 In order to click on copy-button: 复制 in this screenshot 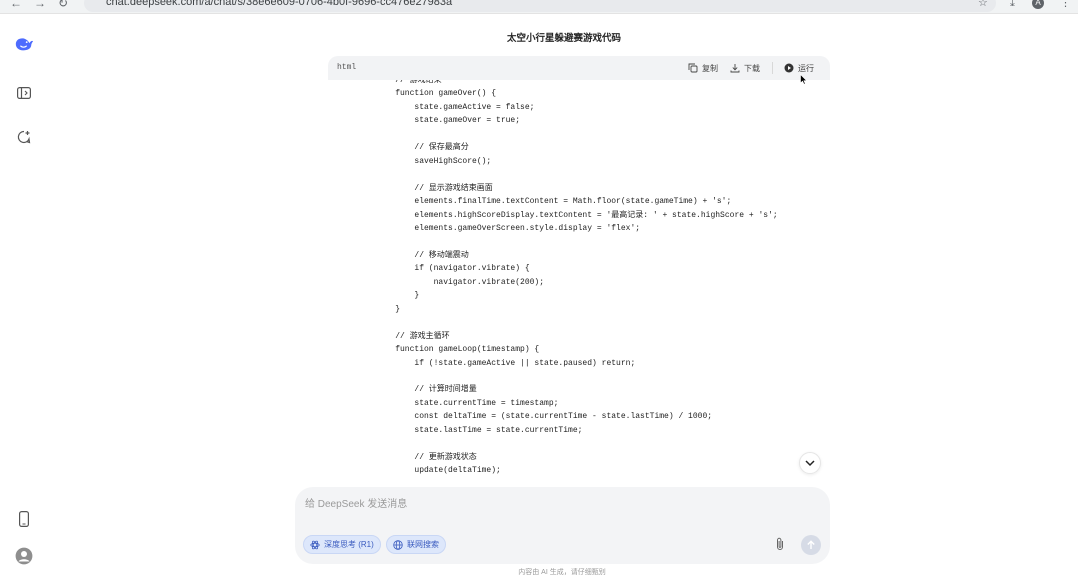, I will do `click(703, 68)`.